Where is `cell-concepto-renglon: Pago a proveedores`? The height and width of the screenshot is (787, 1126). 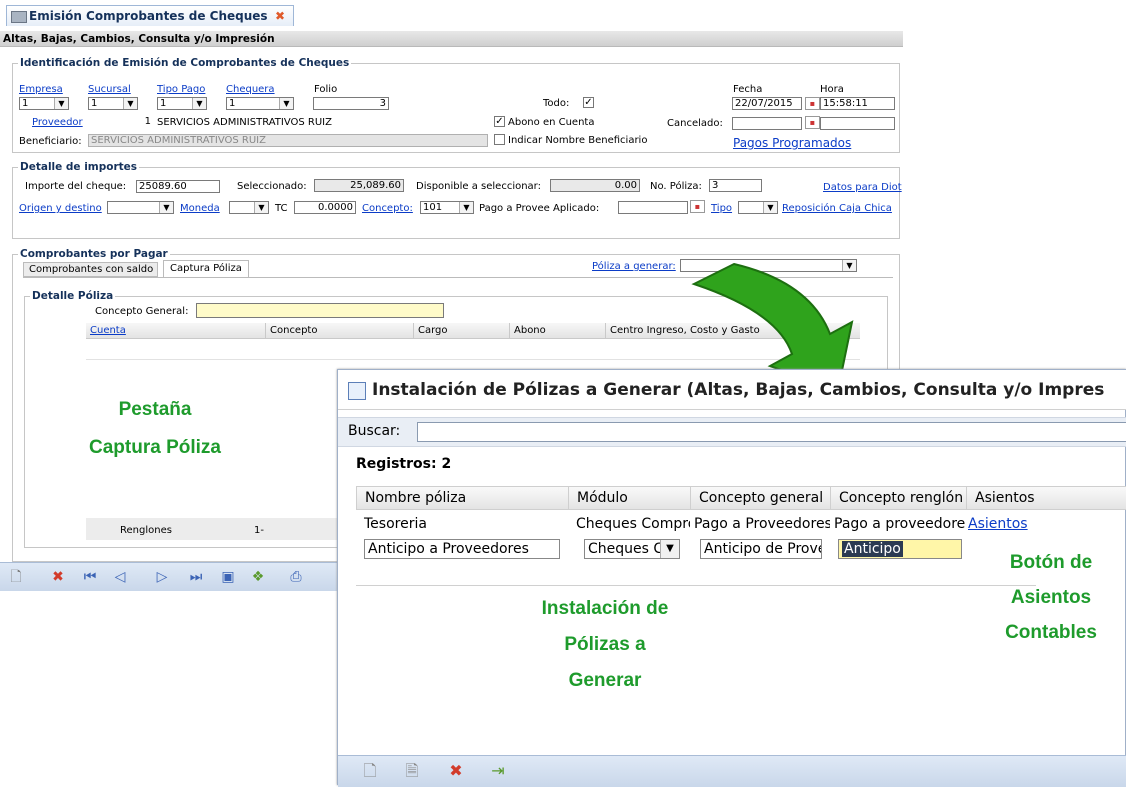 cell-concepto-renglon: Pago a proveedores is located at coordinates (900, 524).